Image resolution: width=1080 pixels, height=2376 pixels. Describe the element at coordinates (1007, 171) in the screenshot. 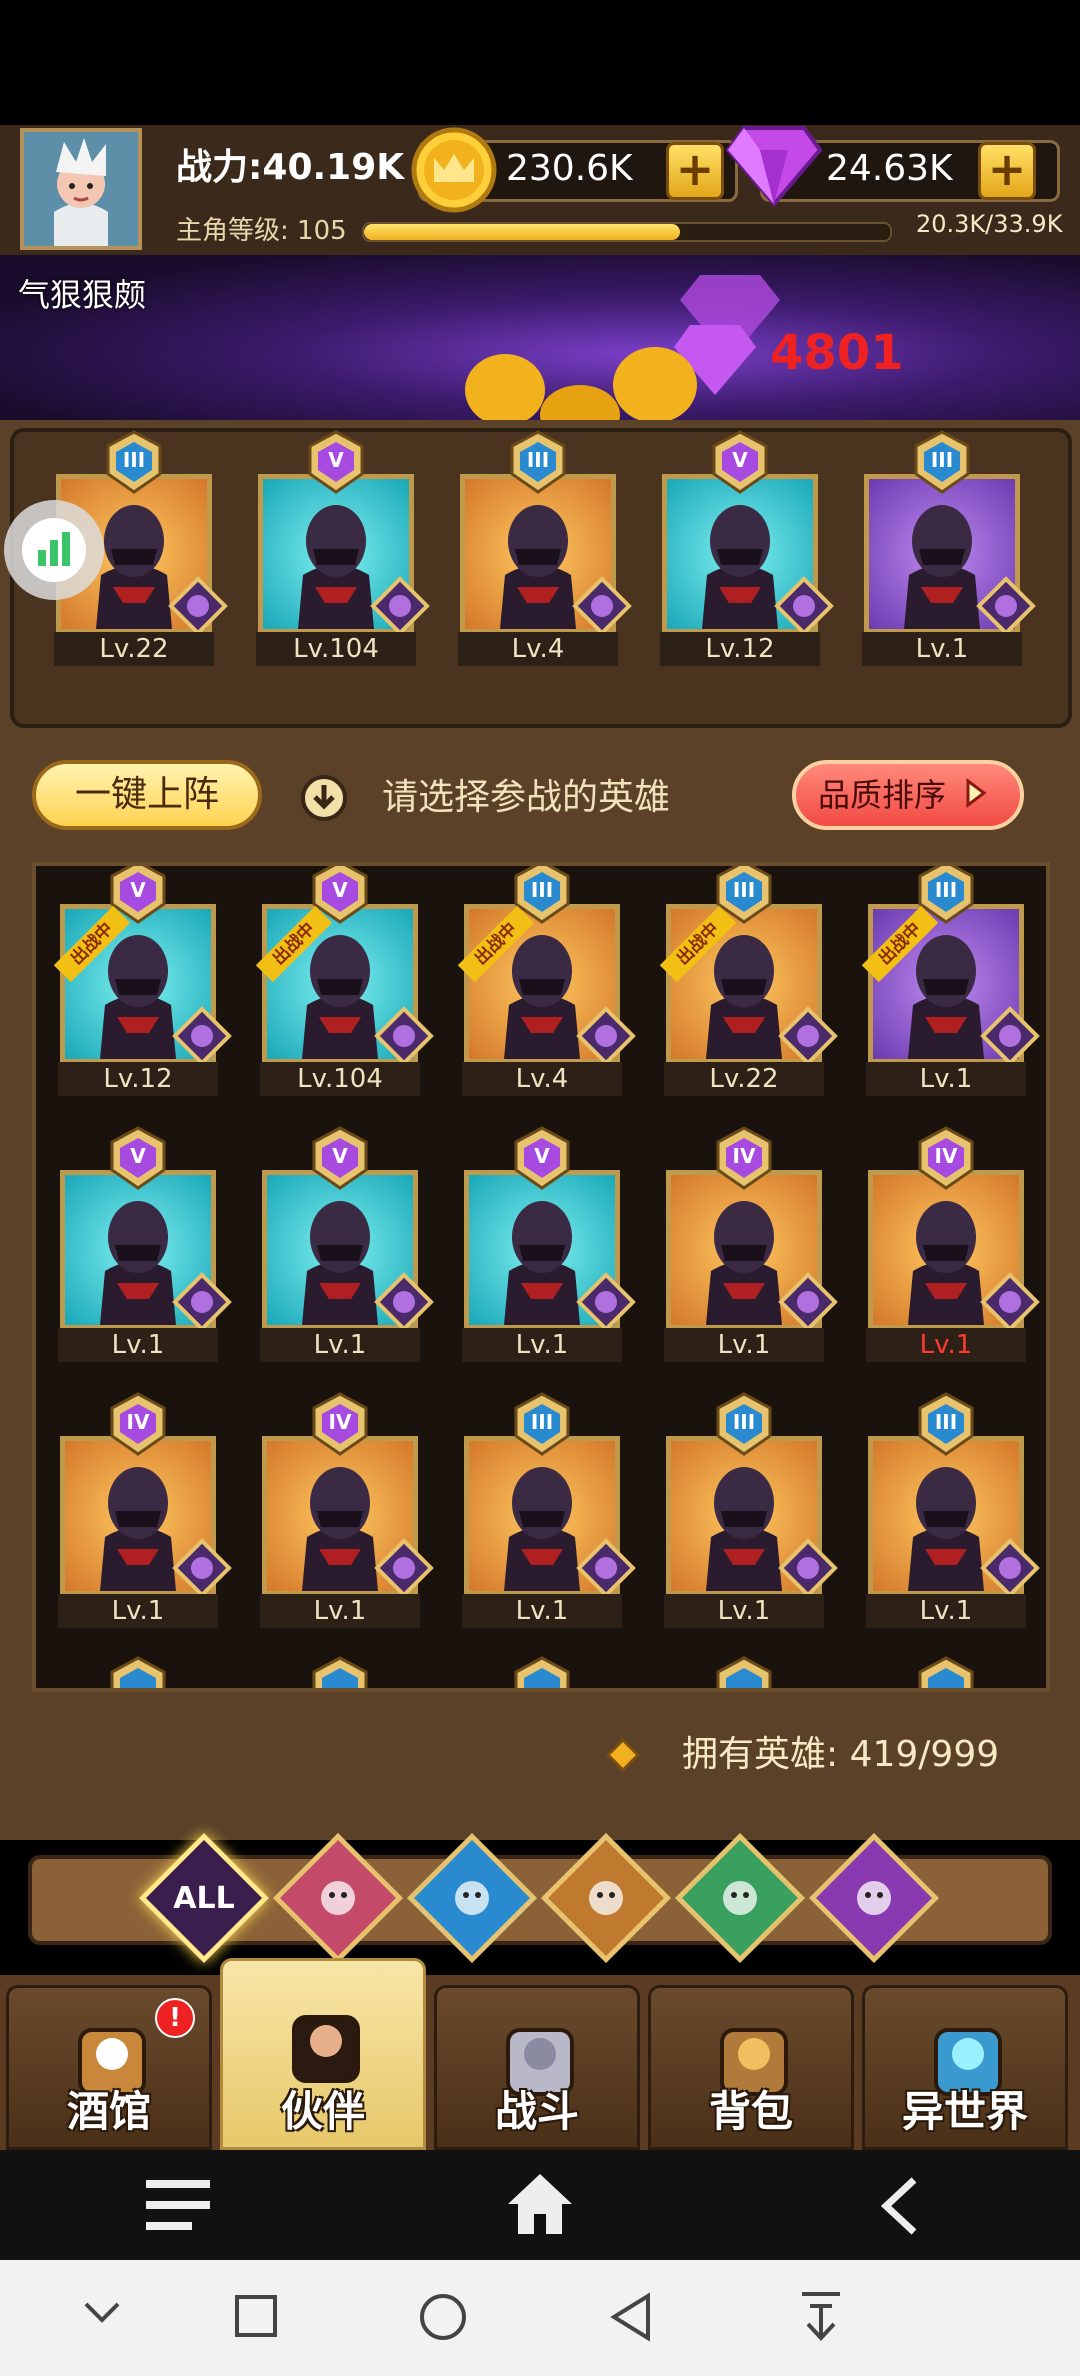

I see `add-gems-button: +` at that location.